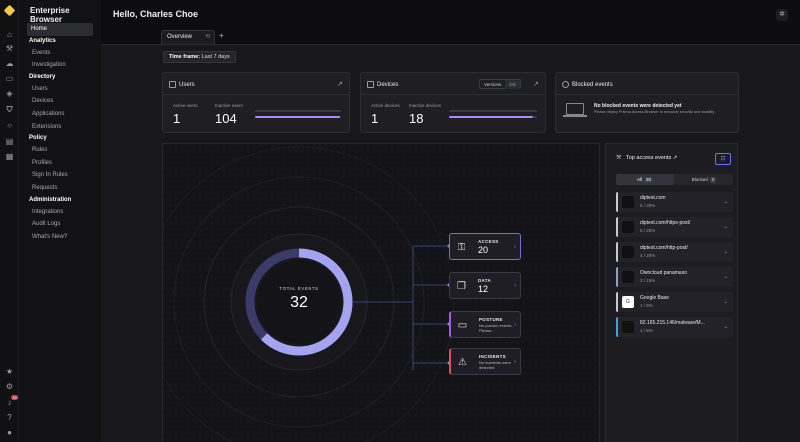 This screenshot has height=442, width=800. Describe the element at coordinates (229, 105) in the screenshot. I see `inactive-users-label: Inactive users` at that location.